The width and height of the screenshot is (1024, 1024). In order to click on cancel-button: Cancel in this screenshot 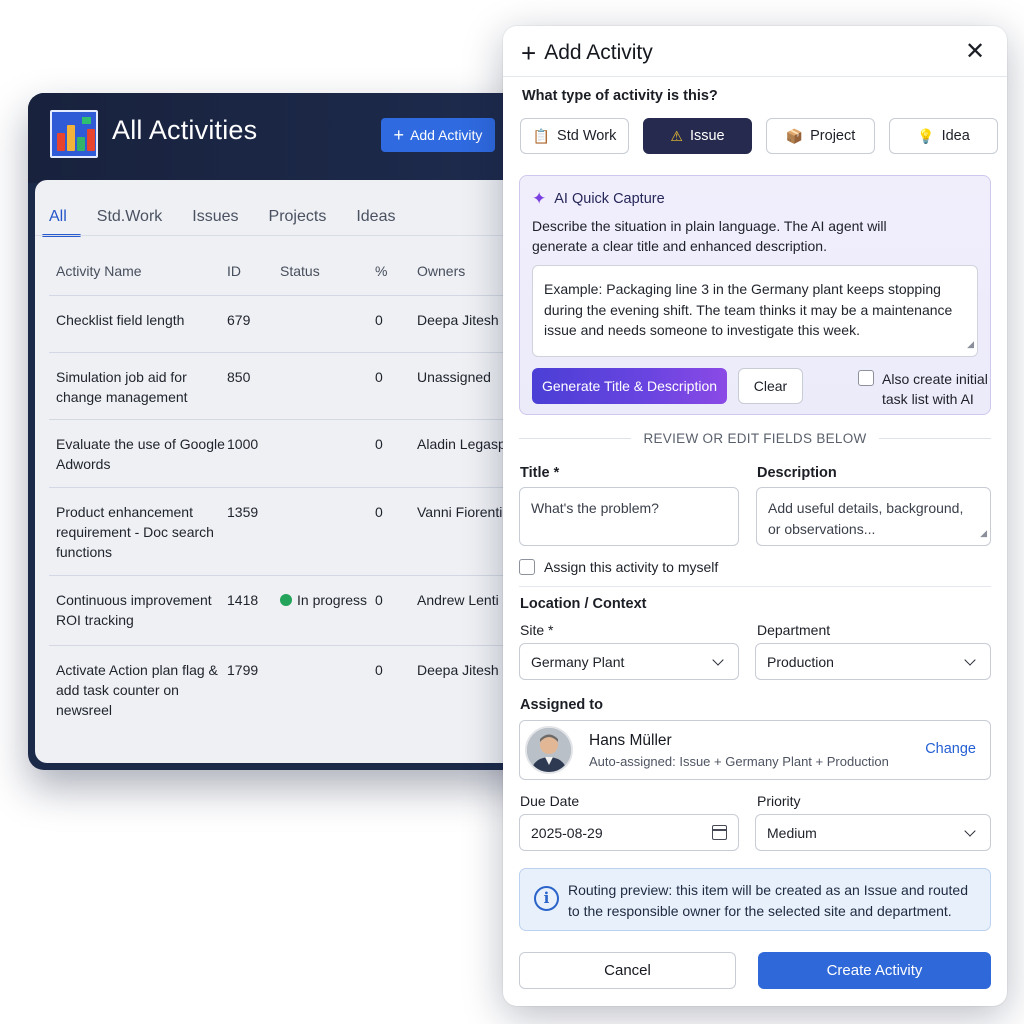, I will do `click(627, 970)`.